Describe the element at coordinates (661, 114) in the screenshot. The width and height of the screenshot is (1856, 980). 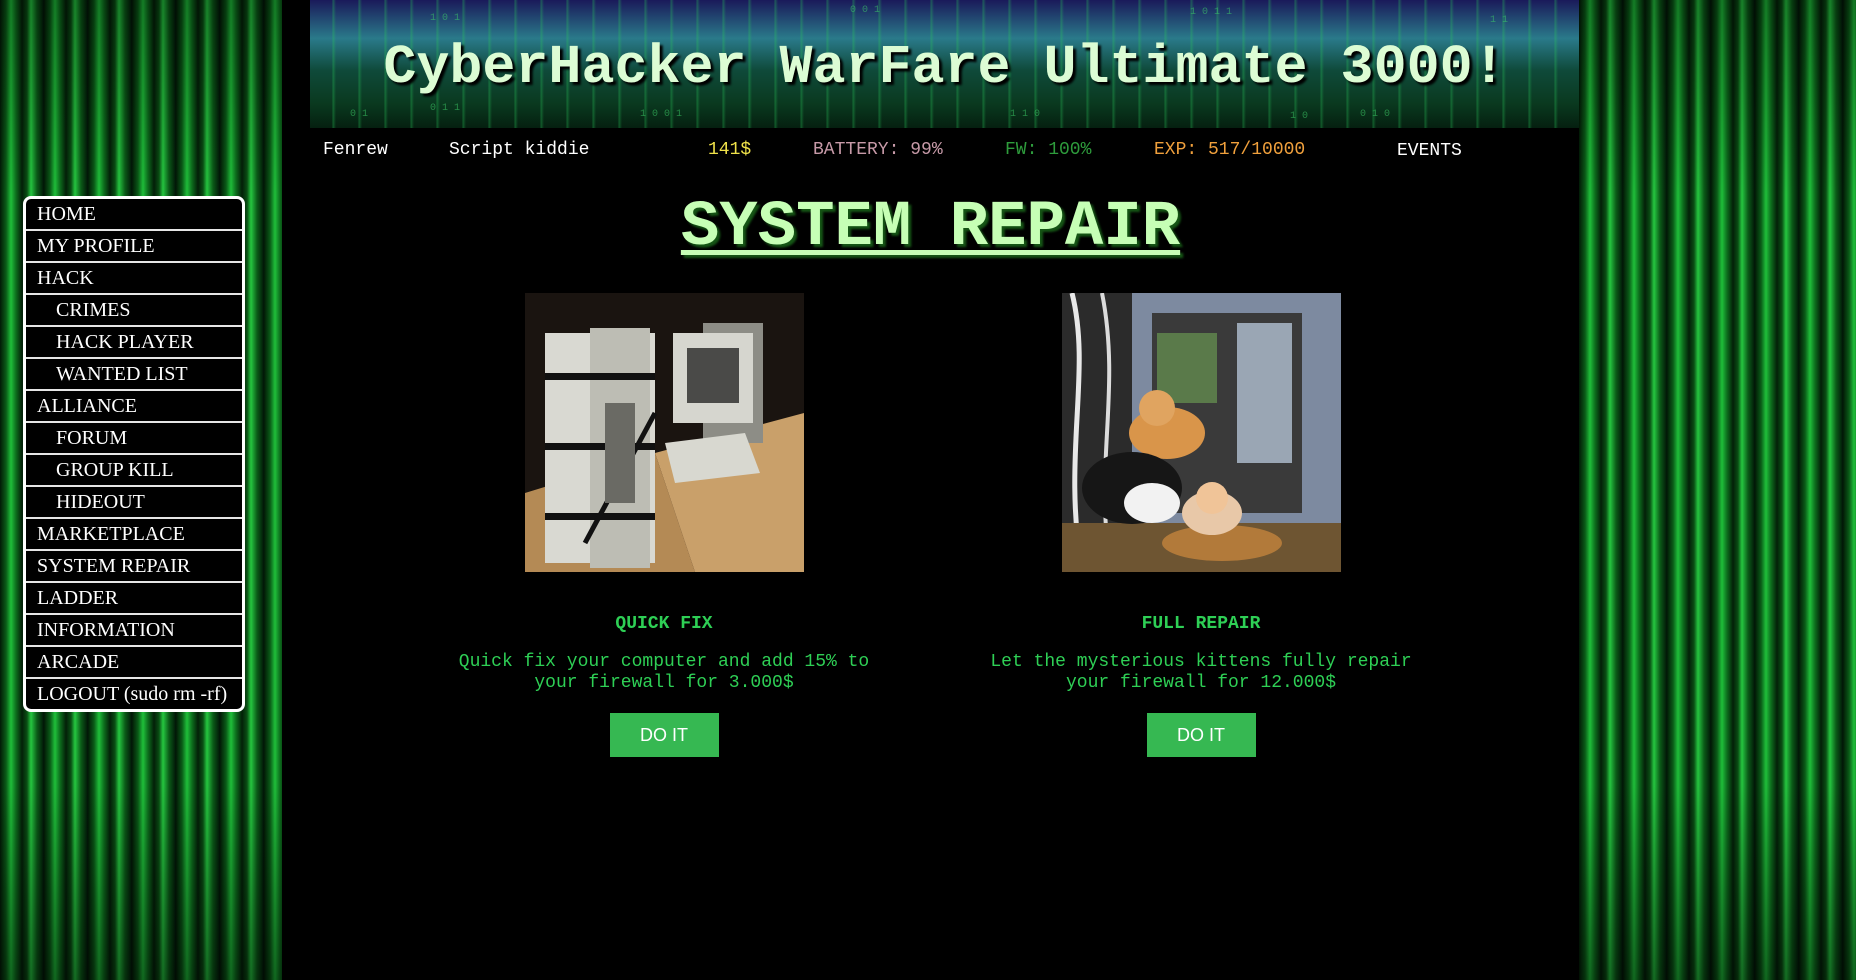
I see `svg-text: 1 0 0 1` at that location.